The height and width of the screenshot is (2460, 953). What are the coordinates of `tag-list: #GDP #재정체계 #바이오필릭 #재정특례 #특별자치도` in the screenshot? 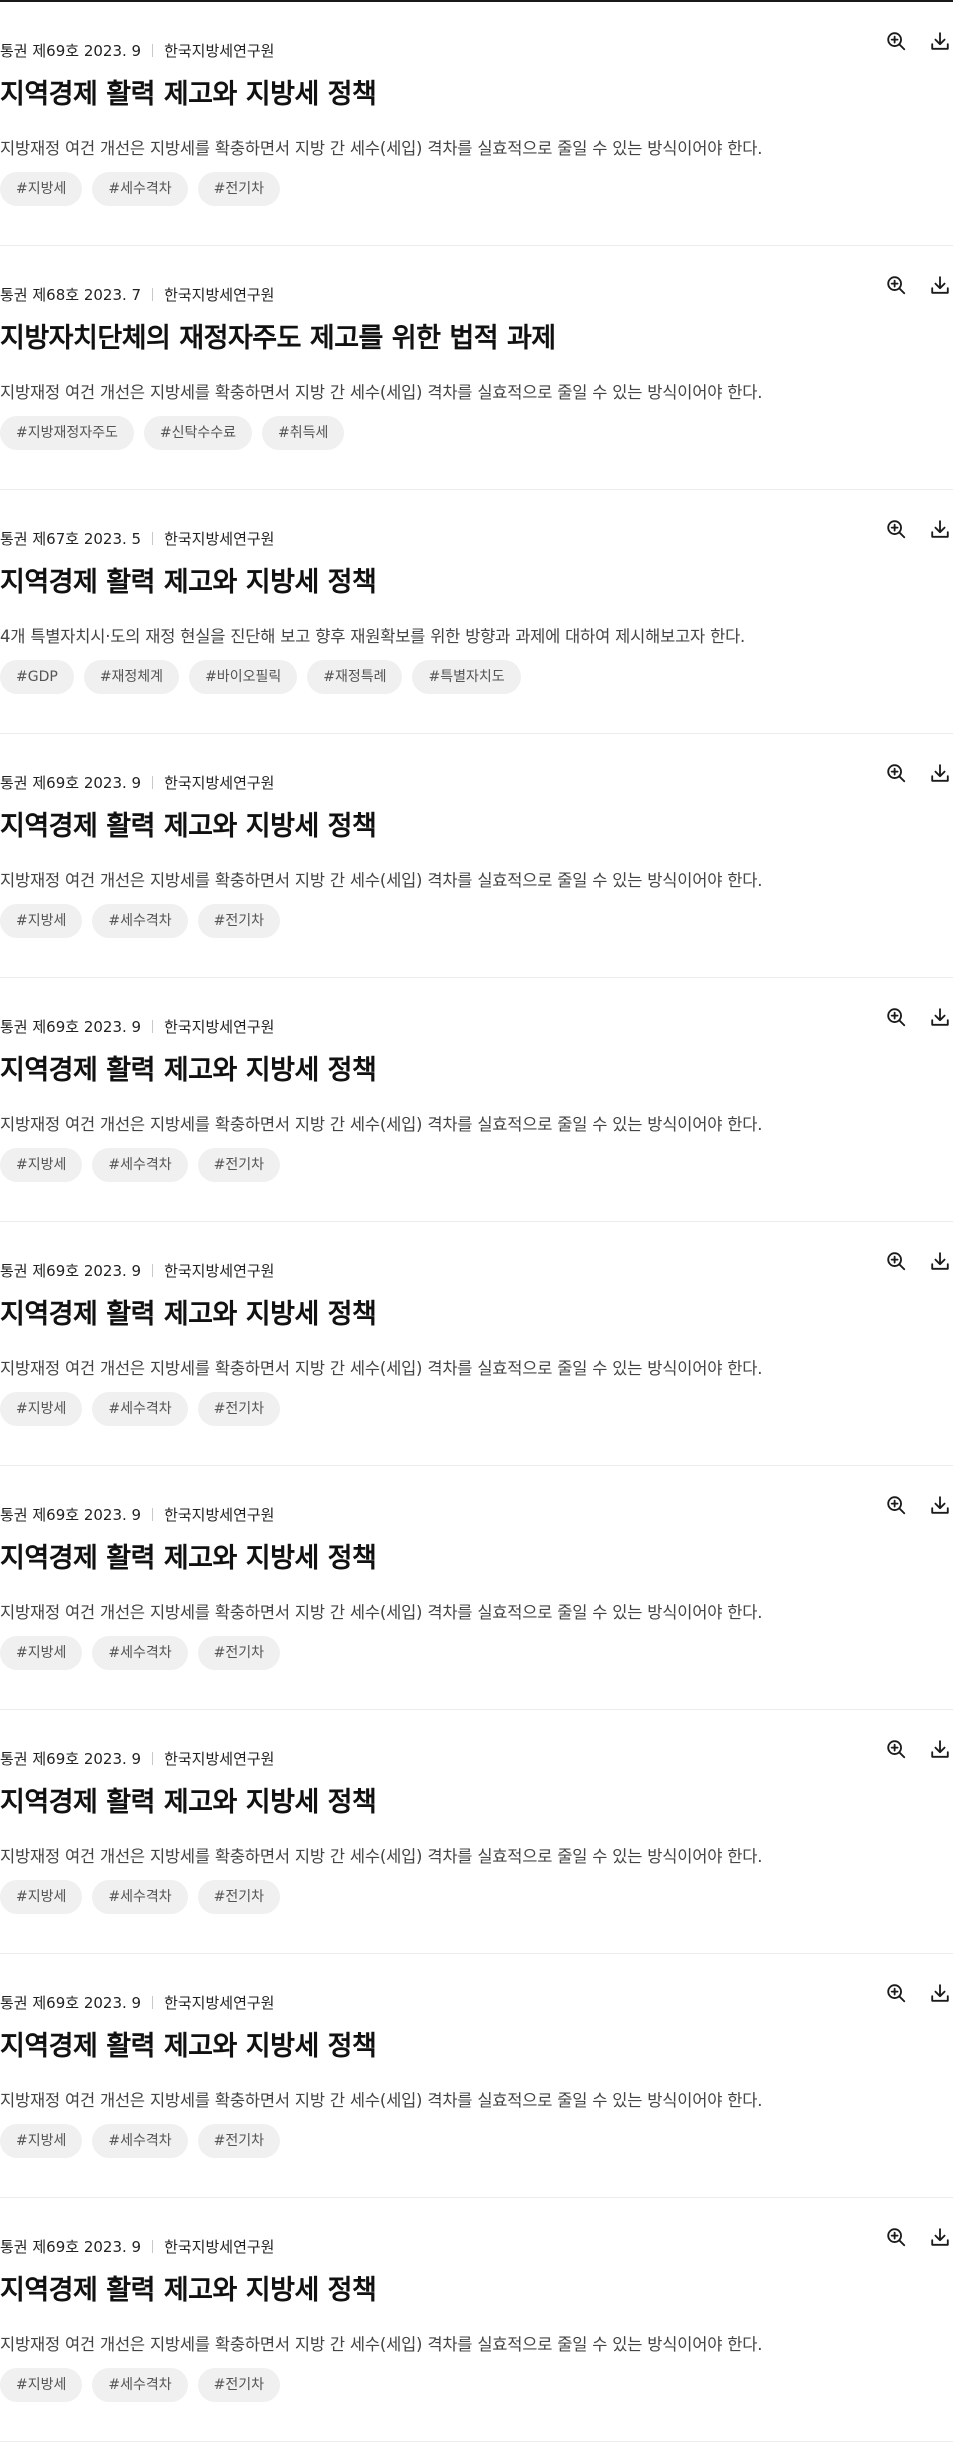 It's located at (260, 677).